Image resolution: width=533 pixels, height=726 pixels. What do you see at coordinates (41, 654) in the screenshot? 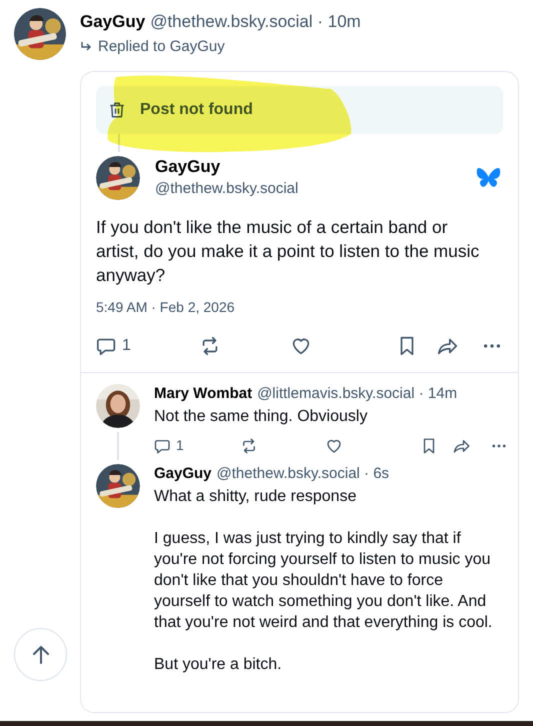
I see `up-arrow-icon` at bounding box center [41, 654].